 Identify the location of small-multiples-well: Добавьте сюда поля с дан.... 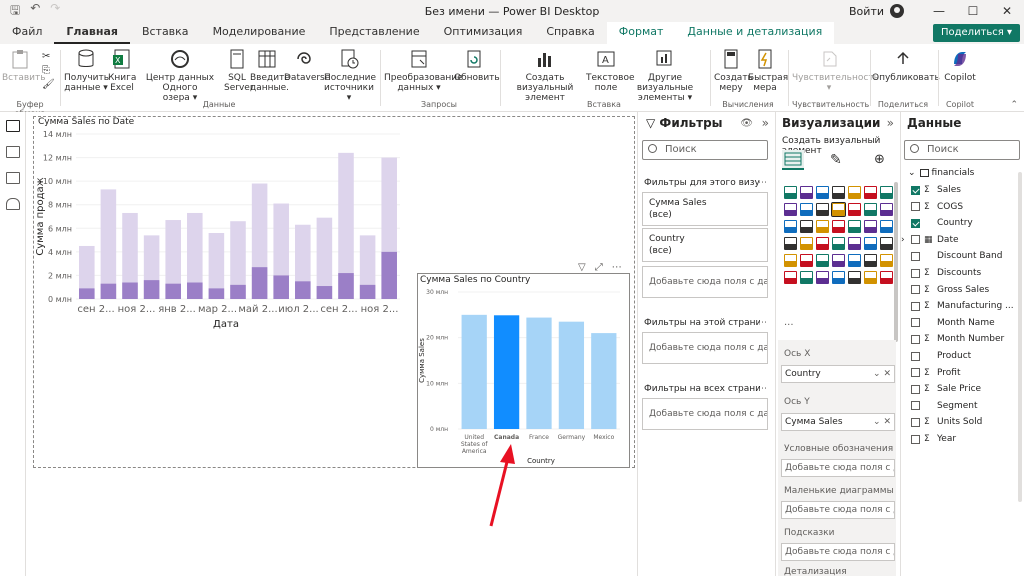
(838, 510).